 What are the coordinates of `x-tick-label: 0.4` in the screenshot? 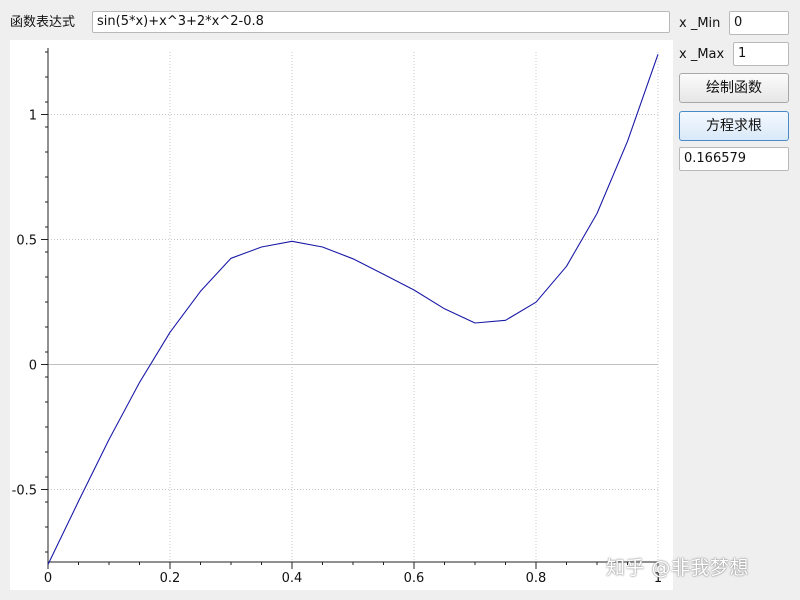 It's located at (292, 578).